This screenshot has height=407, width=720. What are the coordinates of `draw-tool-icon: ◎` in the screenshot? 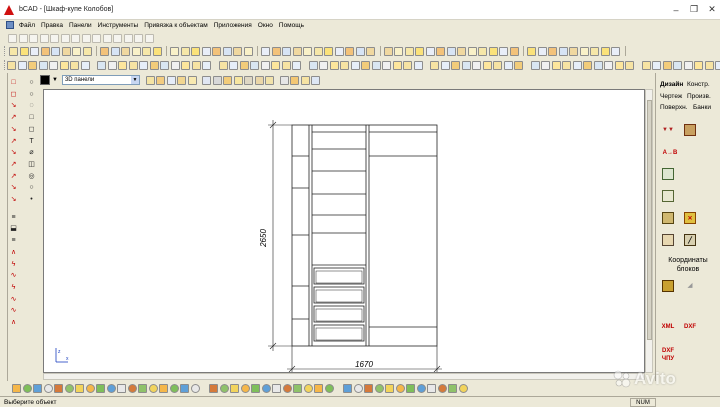 It's located at (31, 176).